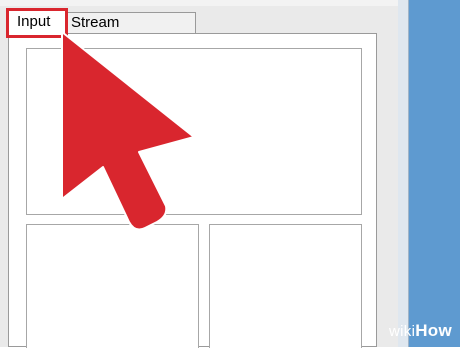 This screenshot has height=348, width=460. Describe the element at coordinates (429, 173) in the screenshot. I see `desktop-background` at that location.